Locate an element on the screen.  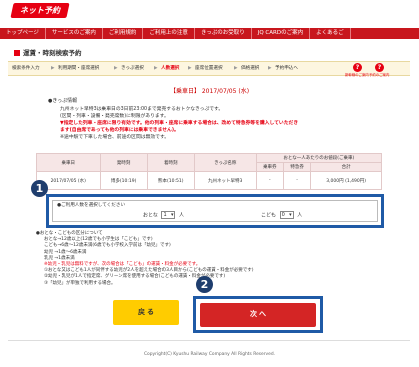
boarding-date-heading: 【乗車日】 2017/07/05 (水) is located at coordinates (209, 91).